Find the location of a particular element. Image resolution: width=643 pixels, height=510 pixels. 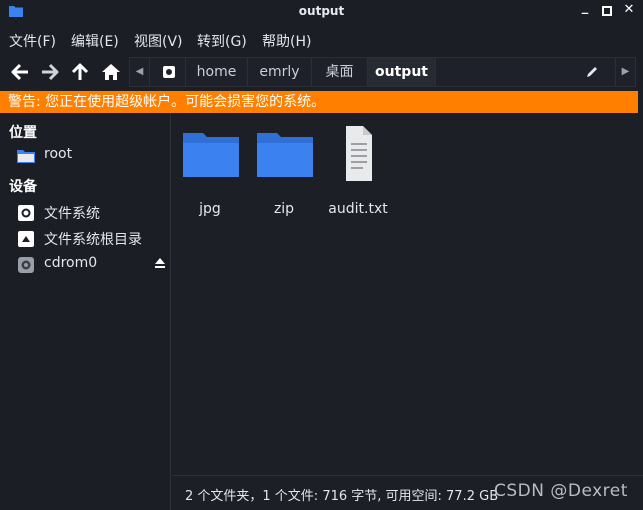

menu-file: 文件(F) is located at coordinates (32, 41).